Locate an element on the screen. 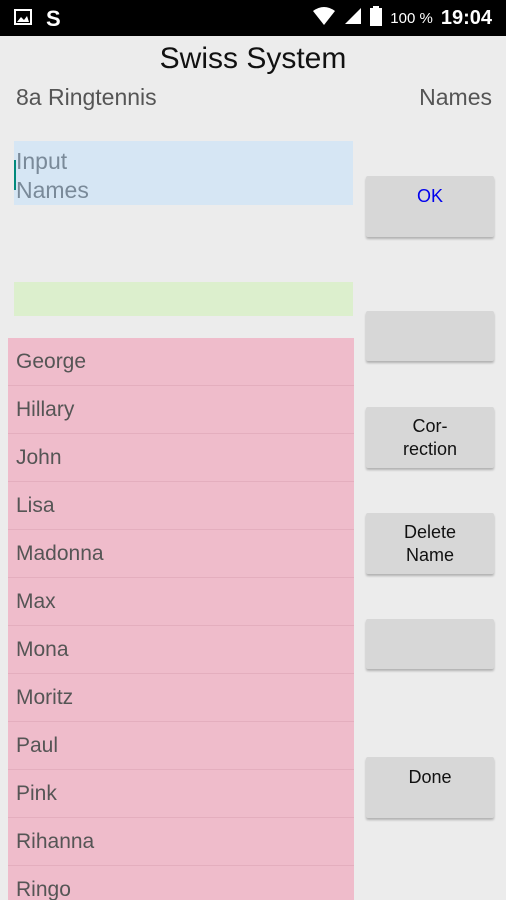  secondary-field is located at coordinates (183, 299).